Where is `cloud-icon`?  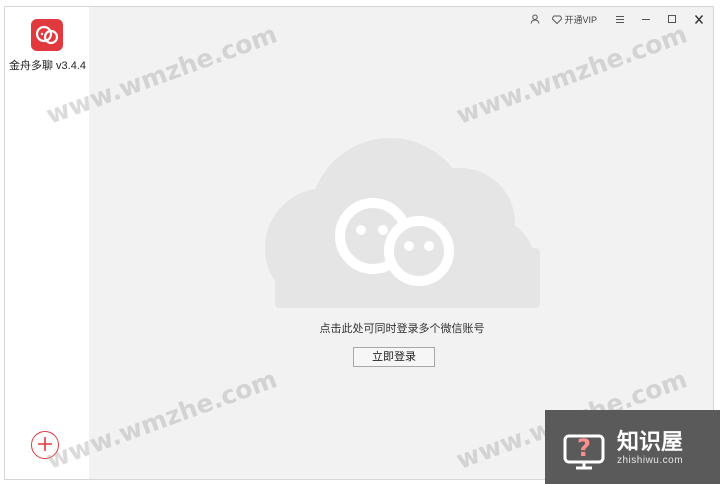
cloud-icon is located at coordinates (402, 223).